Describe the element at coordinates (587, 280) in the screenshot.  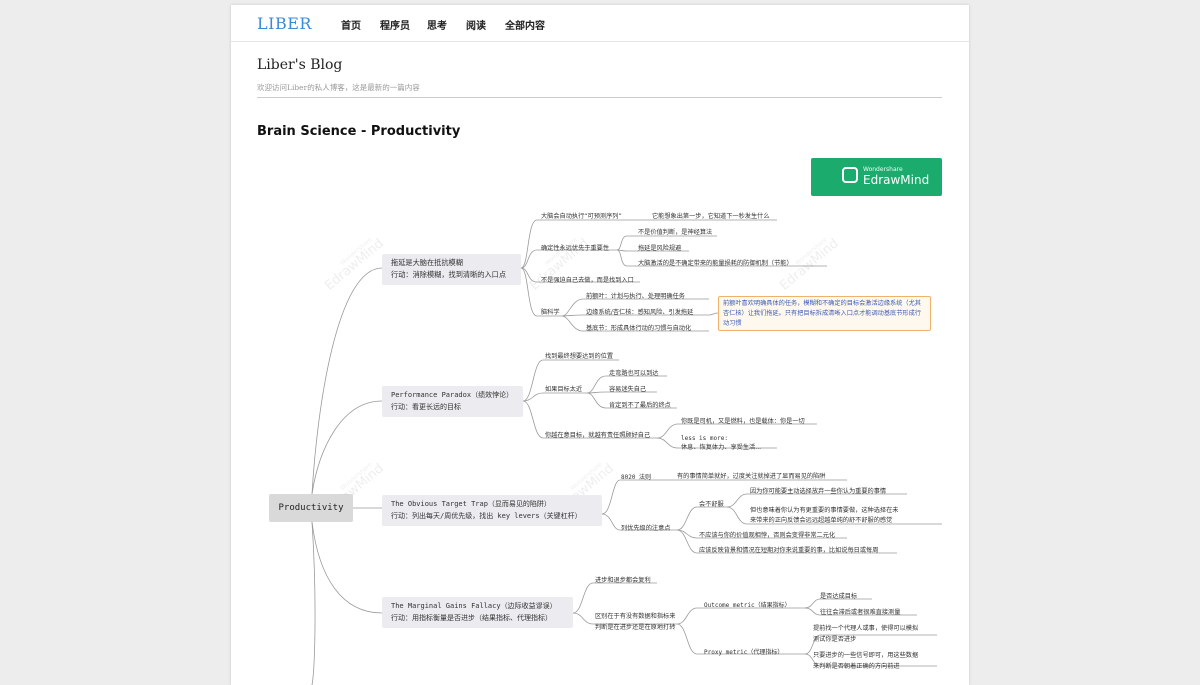
I see `mindmap-label: 不是强迫自己去做，而是找到入口` at that location.